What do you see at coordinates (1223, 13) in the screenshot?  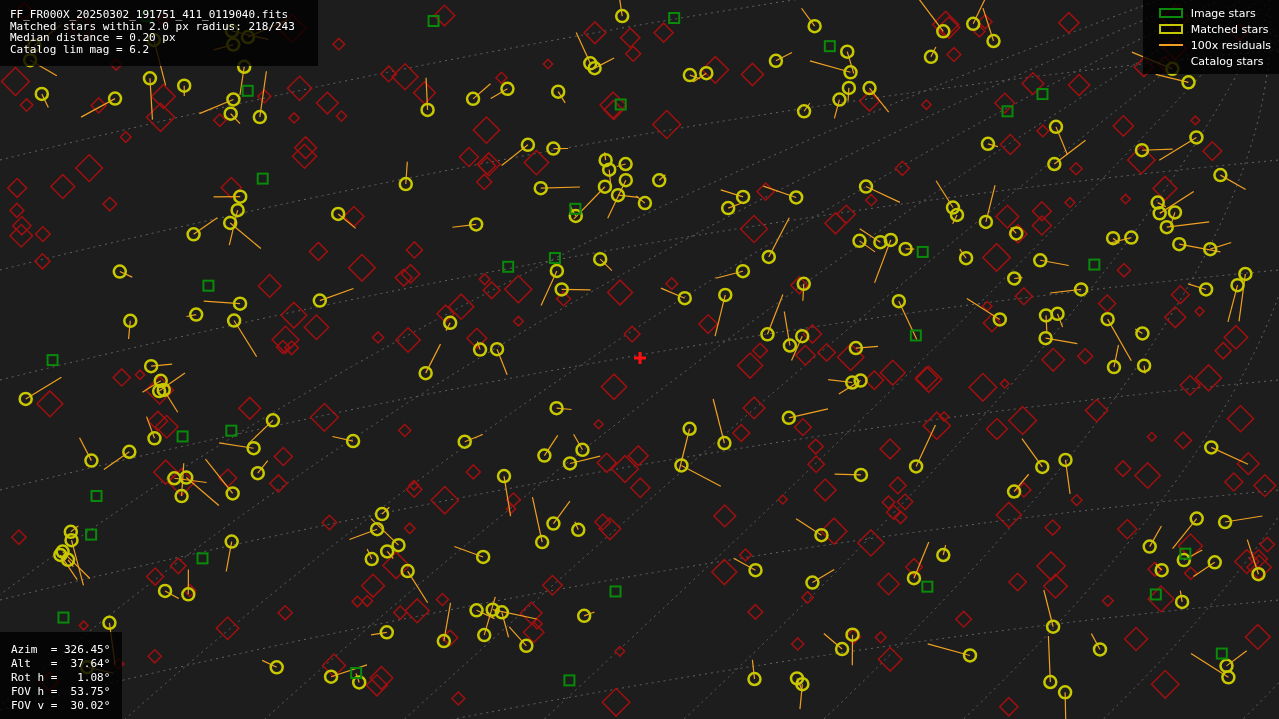 I see `legend-label: Image stars` at bounding box center [1223, 13].